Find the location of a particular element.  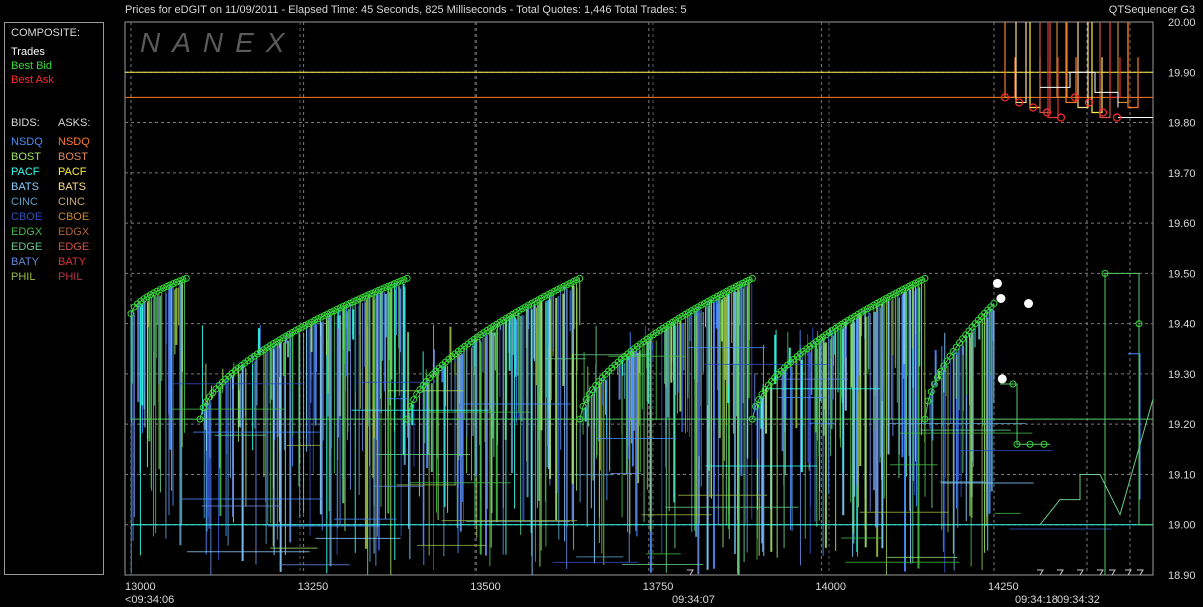

time-label: <09:34:06 is located at coordinates (149, 600).